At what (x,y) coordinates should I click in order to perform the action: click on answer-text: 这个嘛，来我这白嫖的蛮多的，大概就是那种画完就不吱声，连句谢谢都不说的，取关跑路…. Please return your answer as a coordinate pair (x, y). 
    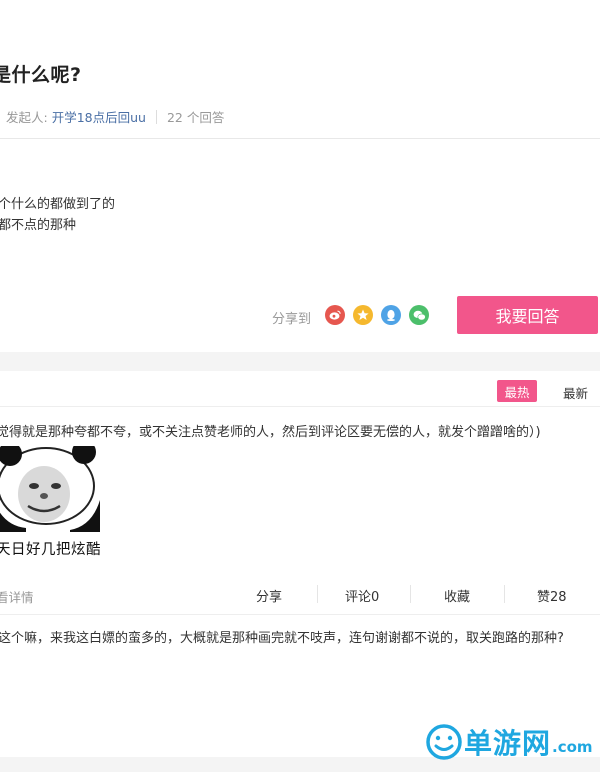
    Looking at the image, I should click on (282, 638).